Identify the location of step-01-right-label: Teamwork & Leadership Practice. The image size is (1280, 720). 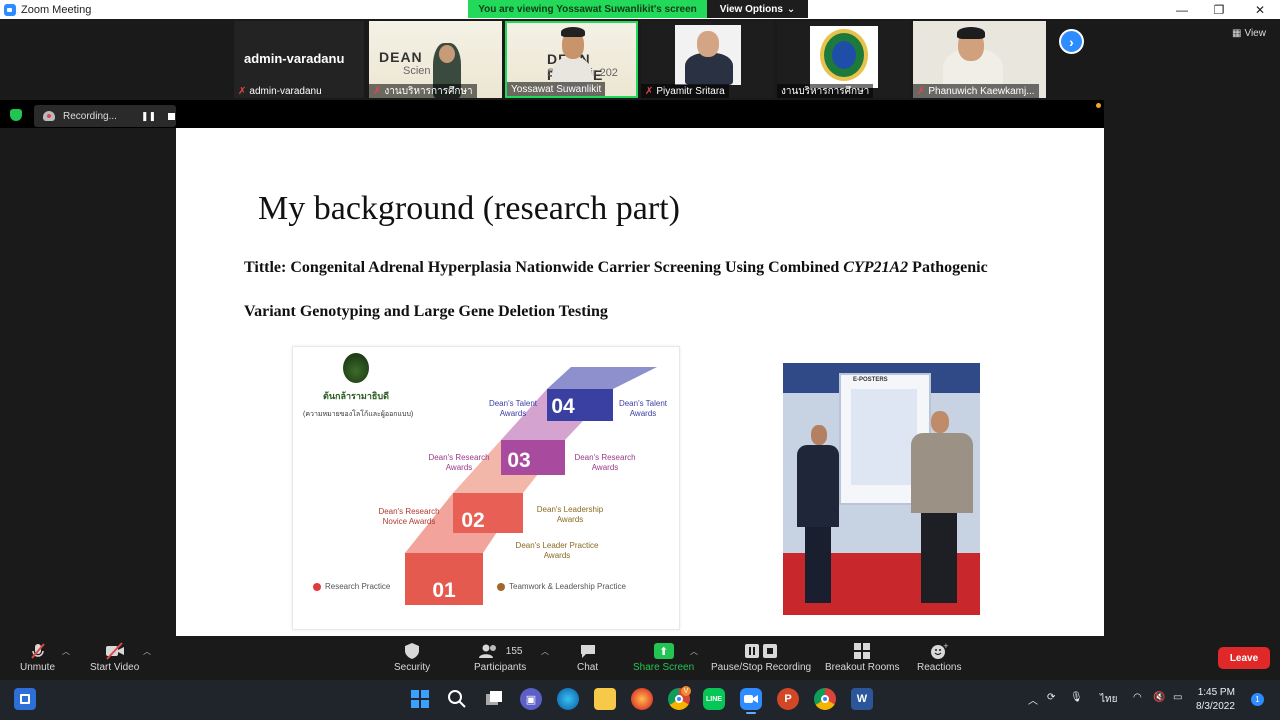
(567, 586).